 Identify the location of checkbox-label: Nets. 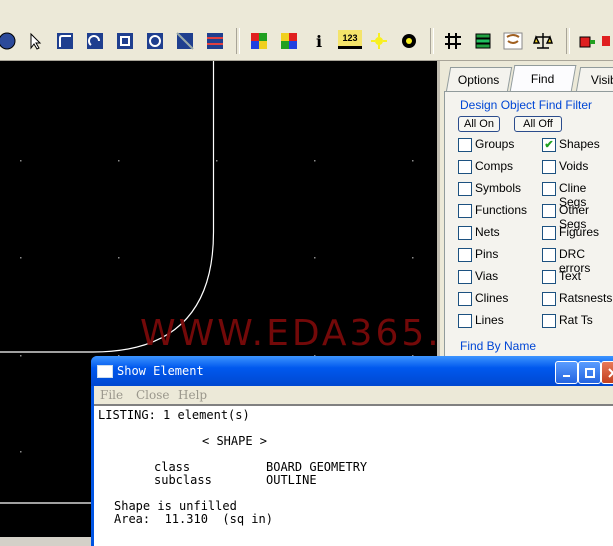
(487, 232).